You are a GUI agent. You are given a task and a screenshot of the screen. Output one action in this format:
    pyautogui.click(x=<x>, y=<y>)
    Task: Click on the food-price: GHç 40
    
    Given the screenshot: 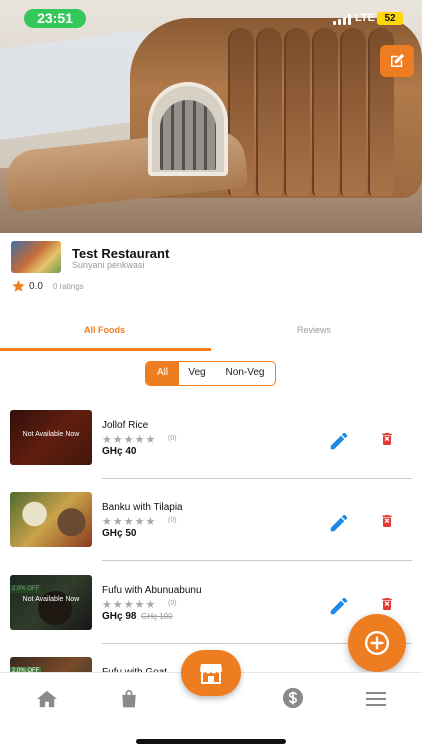 What is the action you would take?
    pyautogui.click(x=119, y=451)
    